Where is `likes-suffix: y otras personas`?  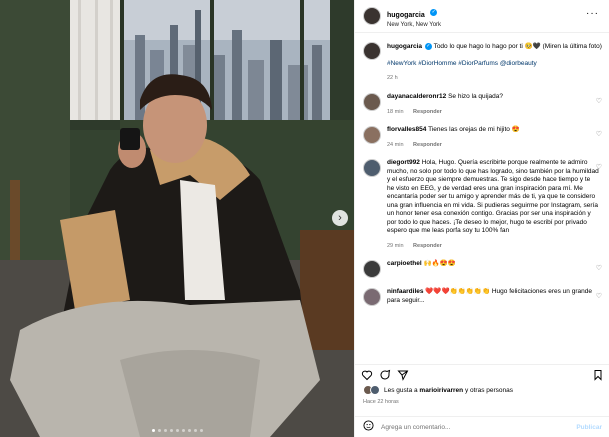
likes-suffix: y otras personas is located at coordinates (488, 390).